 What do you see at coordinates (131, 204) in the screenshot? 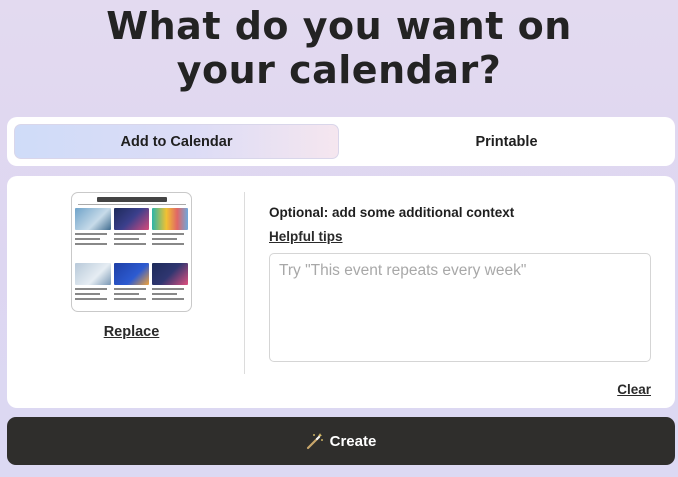
I see `thumbnail-rule` at bounding box center [131, 204].